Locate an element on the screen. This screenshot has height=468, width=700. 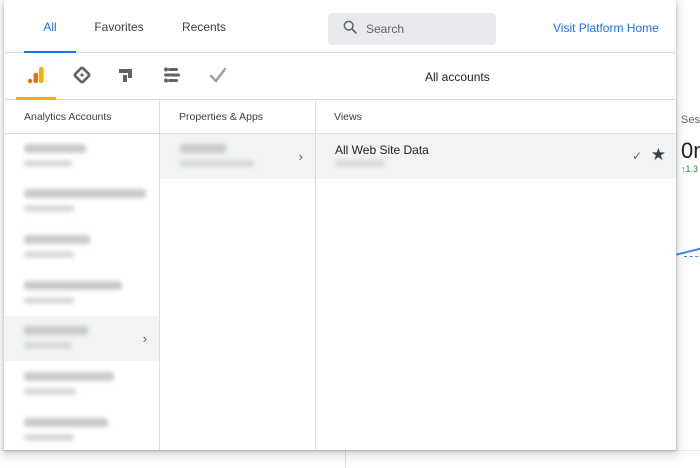
surveys-check-icon is located at coordinates (218, 77).